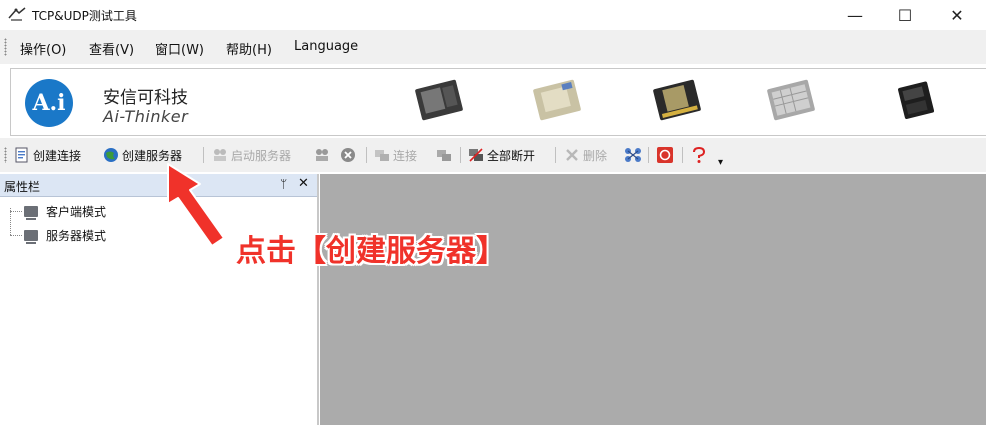 Image resolution: width=986 pixels, height=425 pixels. I want to click on cancel-circle-icon, so click(348, 155).